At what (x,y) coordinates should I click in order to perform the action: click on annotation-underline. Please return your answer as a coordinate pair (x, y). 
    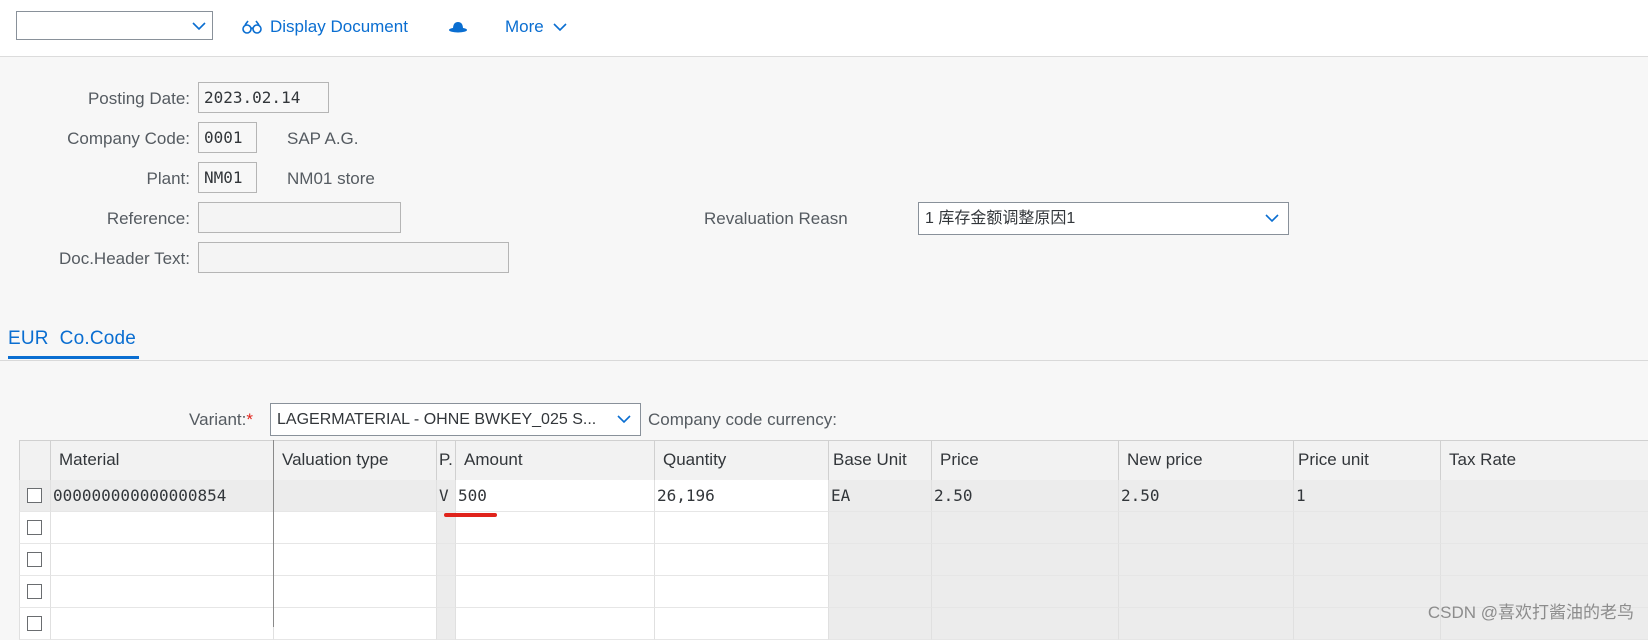
    Looking at the image, I should click on (470, 515).